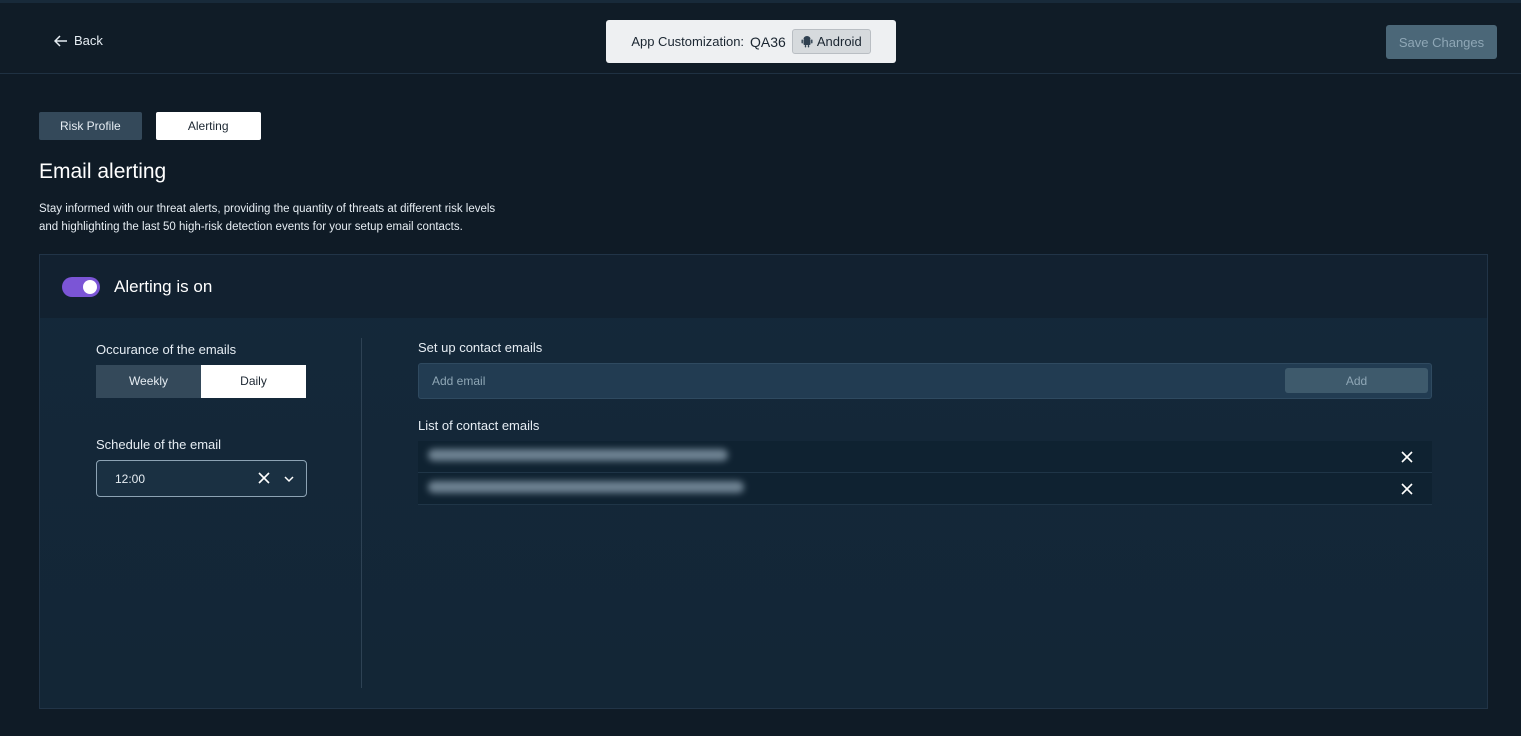 This screenshot has width=1521, height=736. I want to click on occurrence-label: Occurance of the emails, so click(166, 349).